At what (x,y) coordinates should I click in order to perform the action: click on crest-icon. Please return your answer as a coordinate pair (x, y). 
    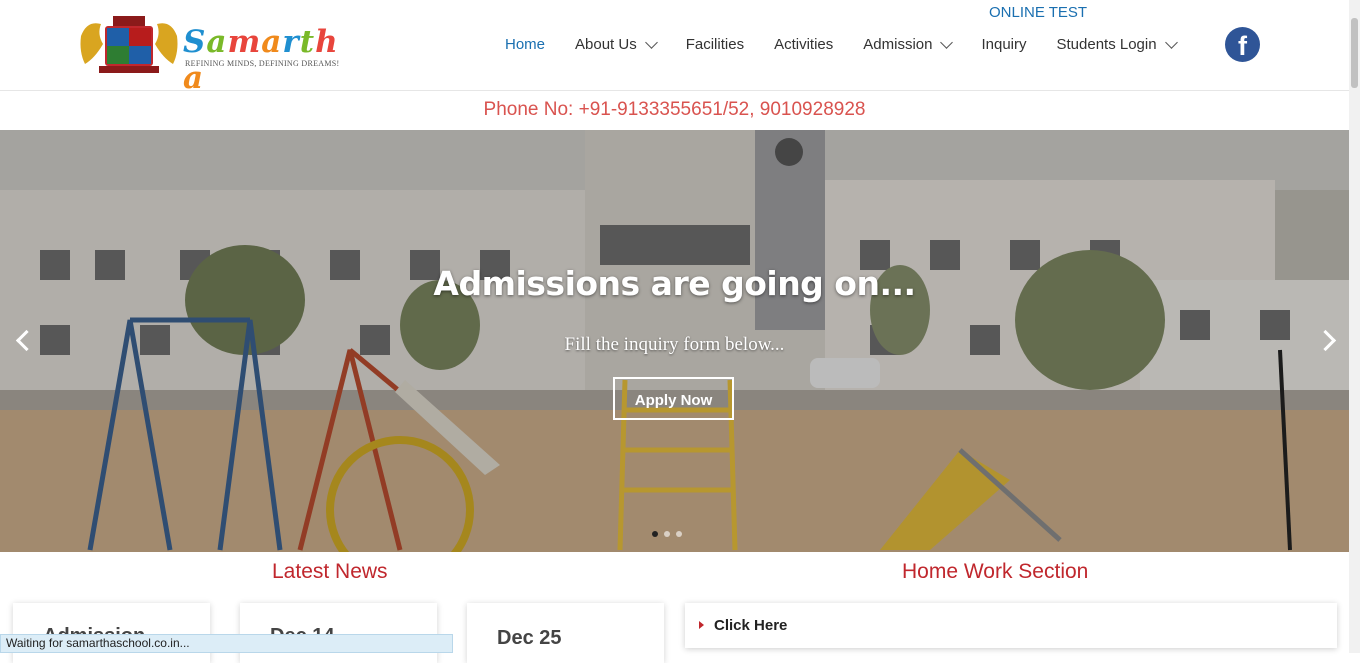
    Looking at the image, I should click on (129, 44).